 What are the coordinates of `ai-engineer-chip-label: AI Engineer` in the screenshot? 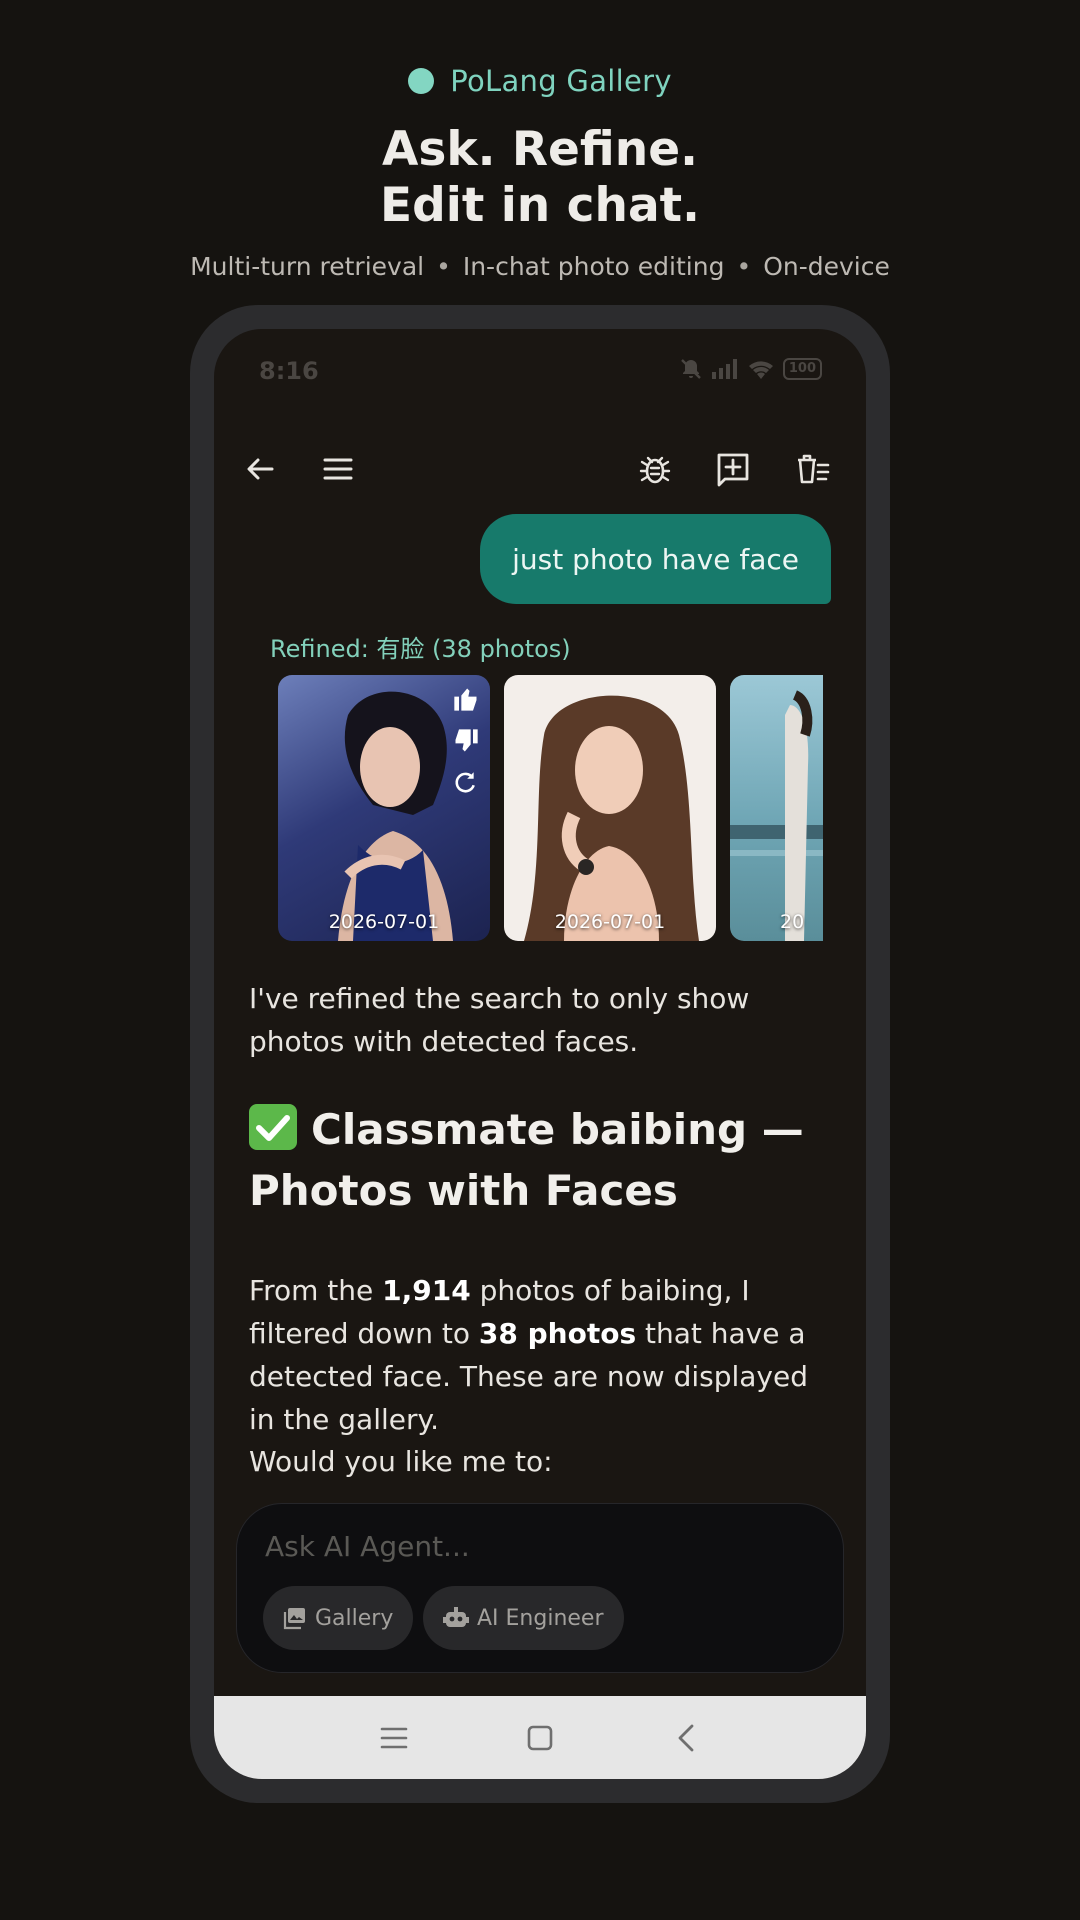 It's located at (540, 1618).